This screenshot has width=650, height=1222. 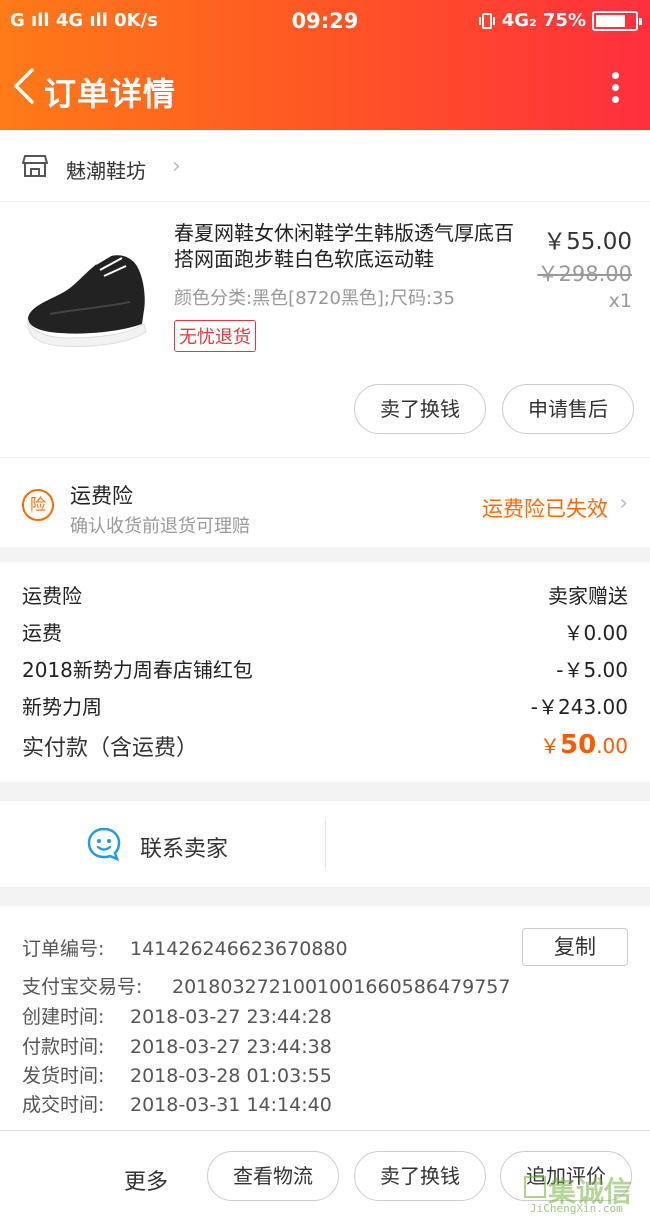 I want to click on fee-value: -￥5.00, so click(x=592, y=670).